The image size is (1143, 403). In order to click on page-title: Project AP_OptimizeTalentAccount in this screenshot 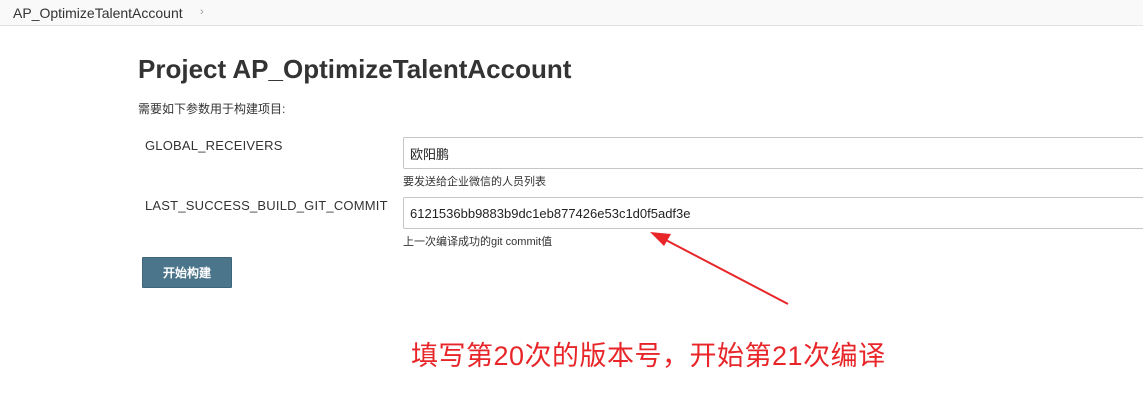, I will do `click(355, 69)`.